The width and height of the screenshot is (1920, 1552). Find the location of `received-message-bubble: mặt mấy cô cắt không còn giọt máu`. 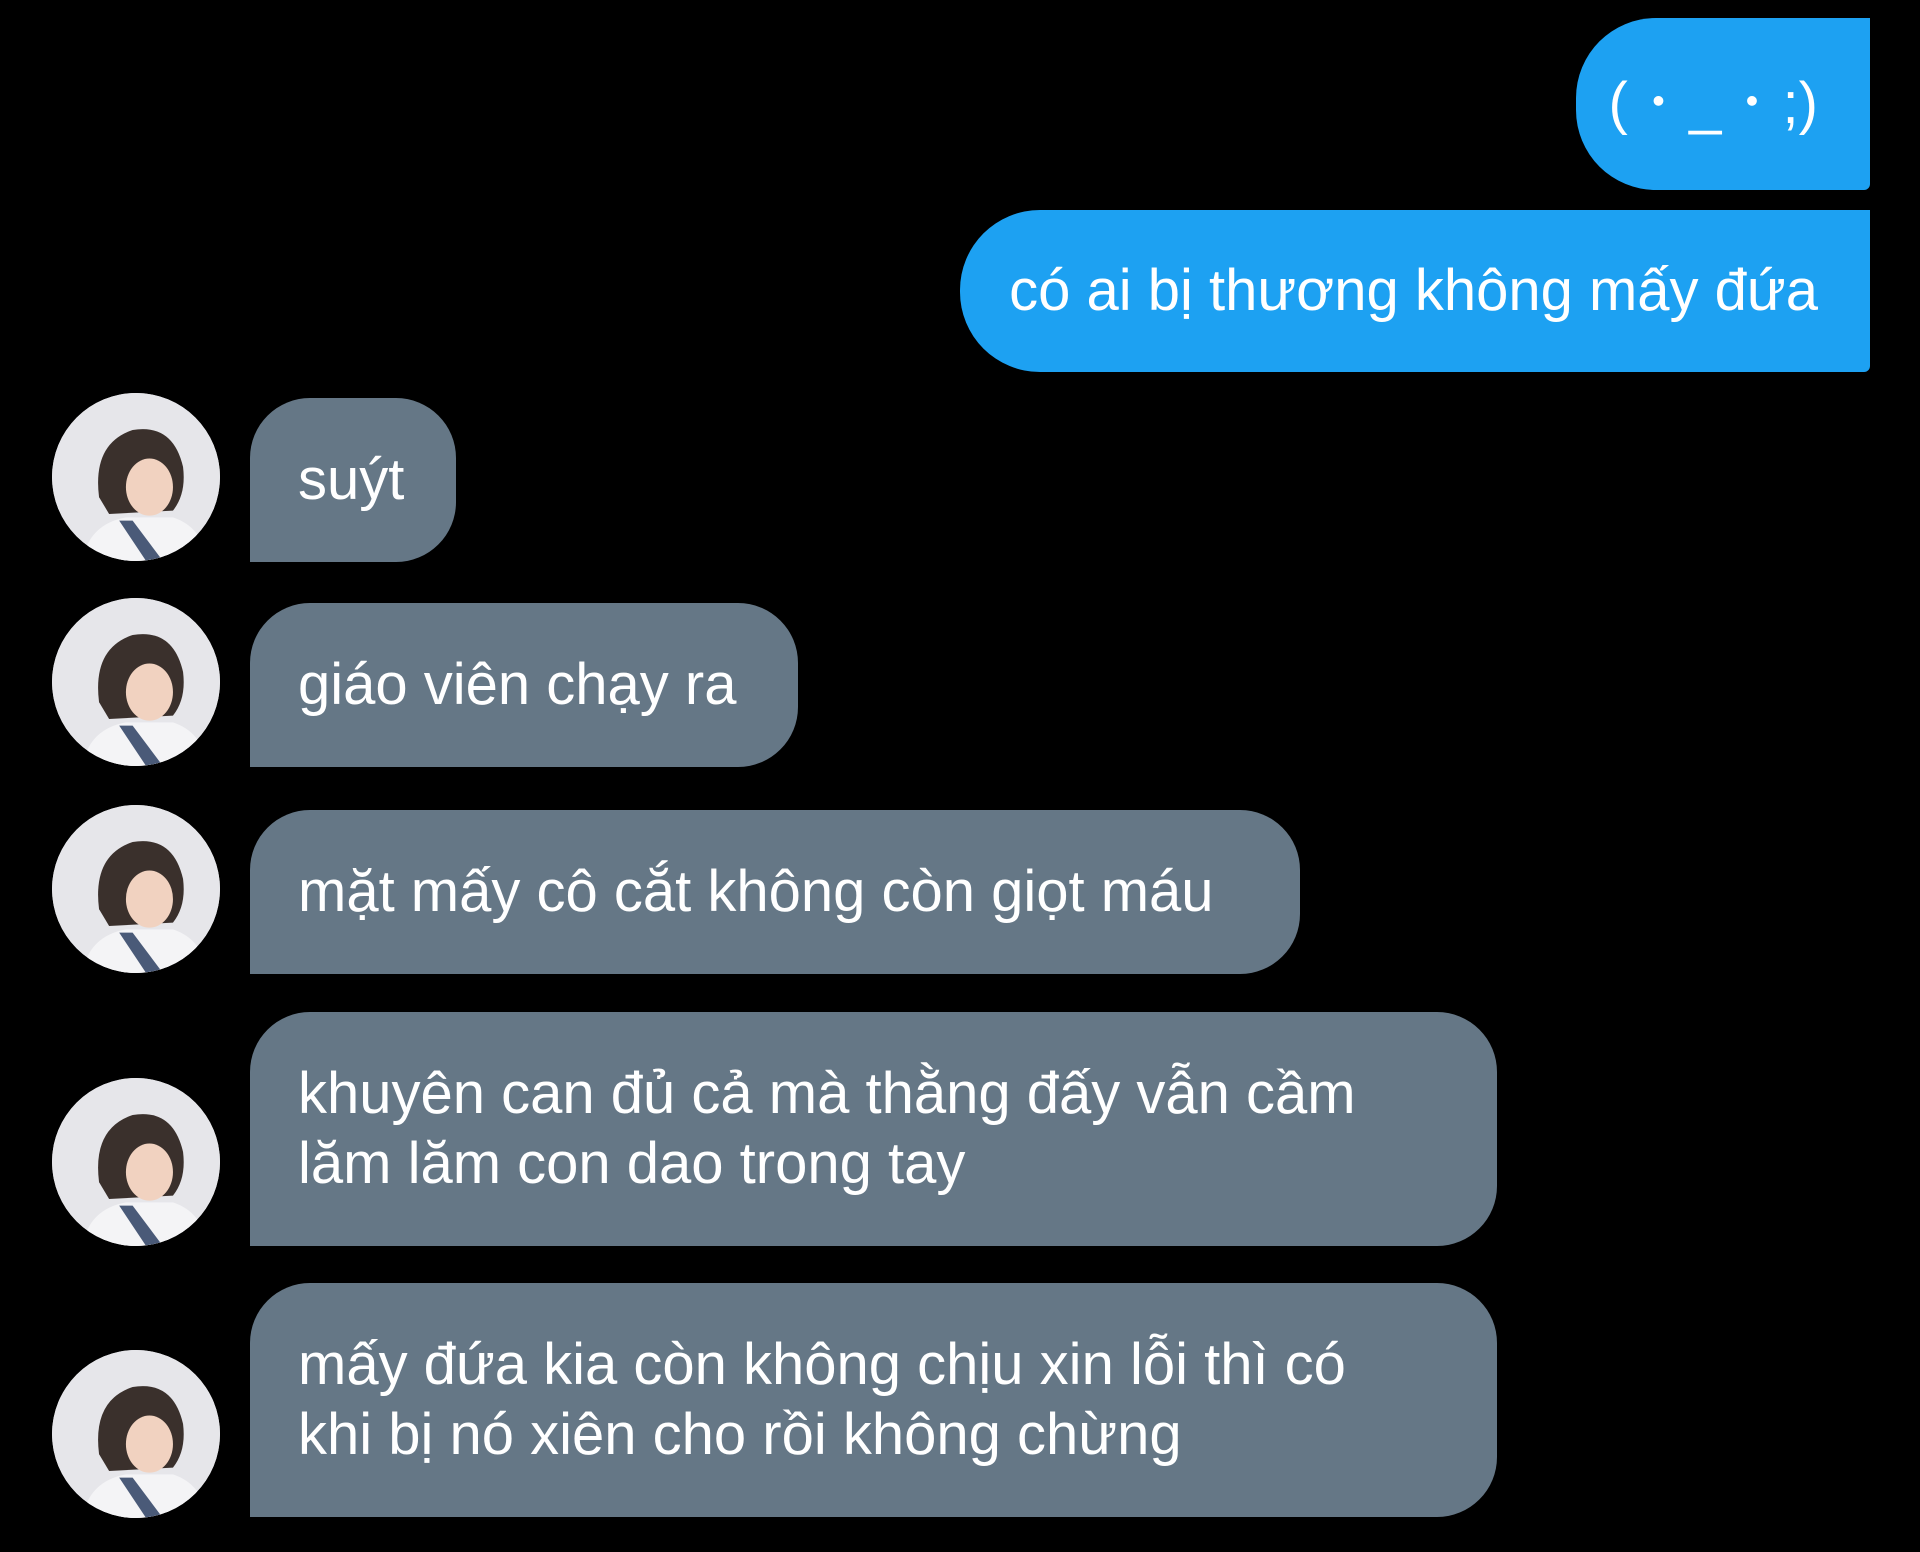

received-message-bubble: mặt mấy cô cắt không còn giọt máu is located at coordinates (775, 892).